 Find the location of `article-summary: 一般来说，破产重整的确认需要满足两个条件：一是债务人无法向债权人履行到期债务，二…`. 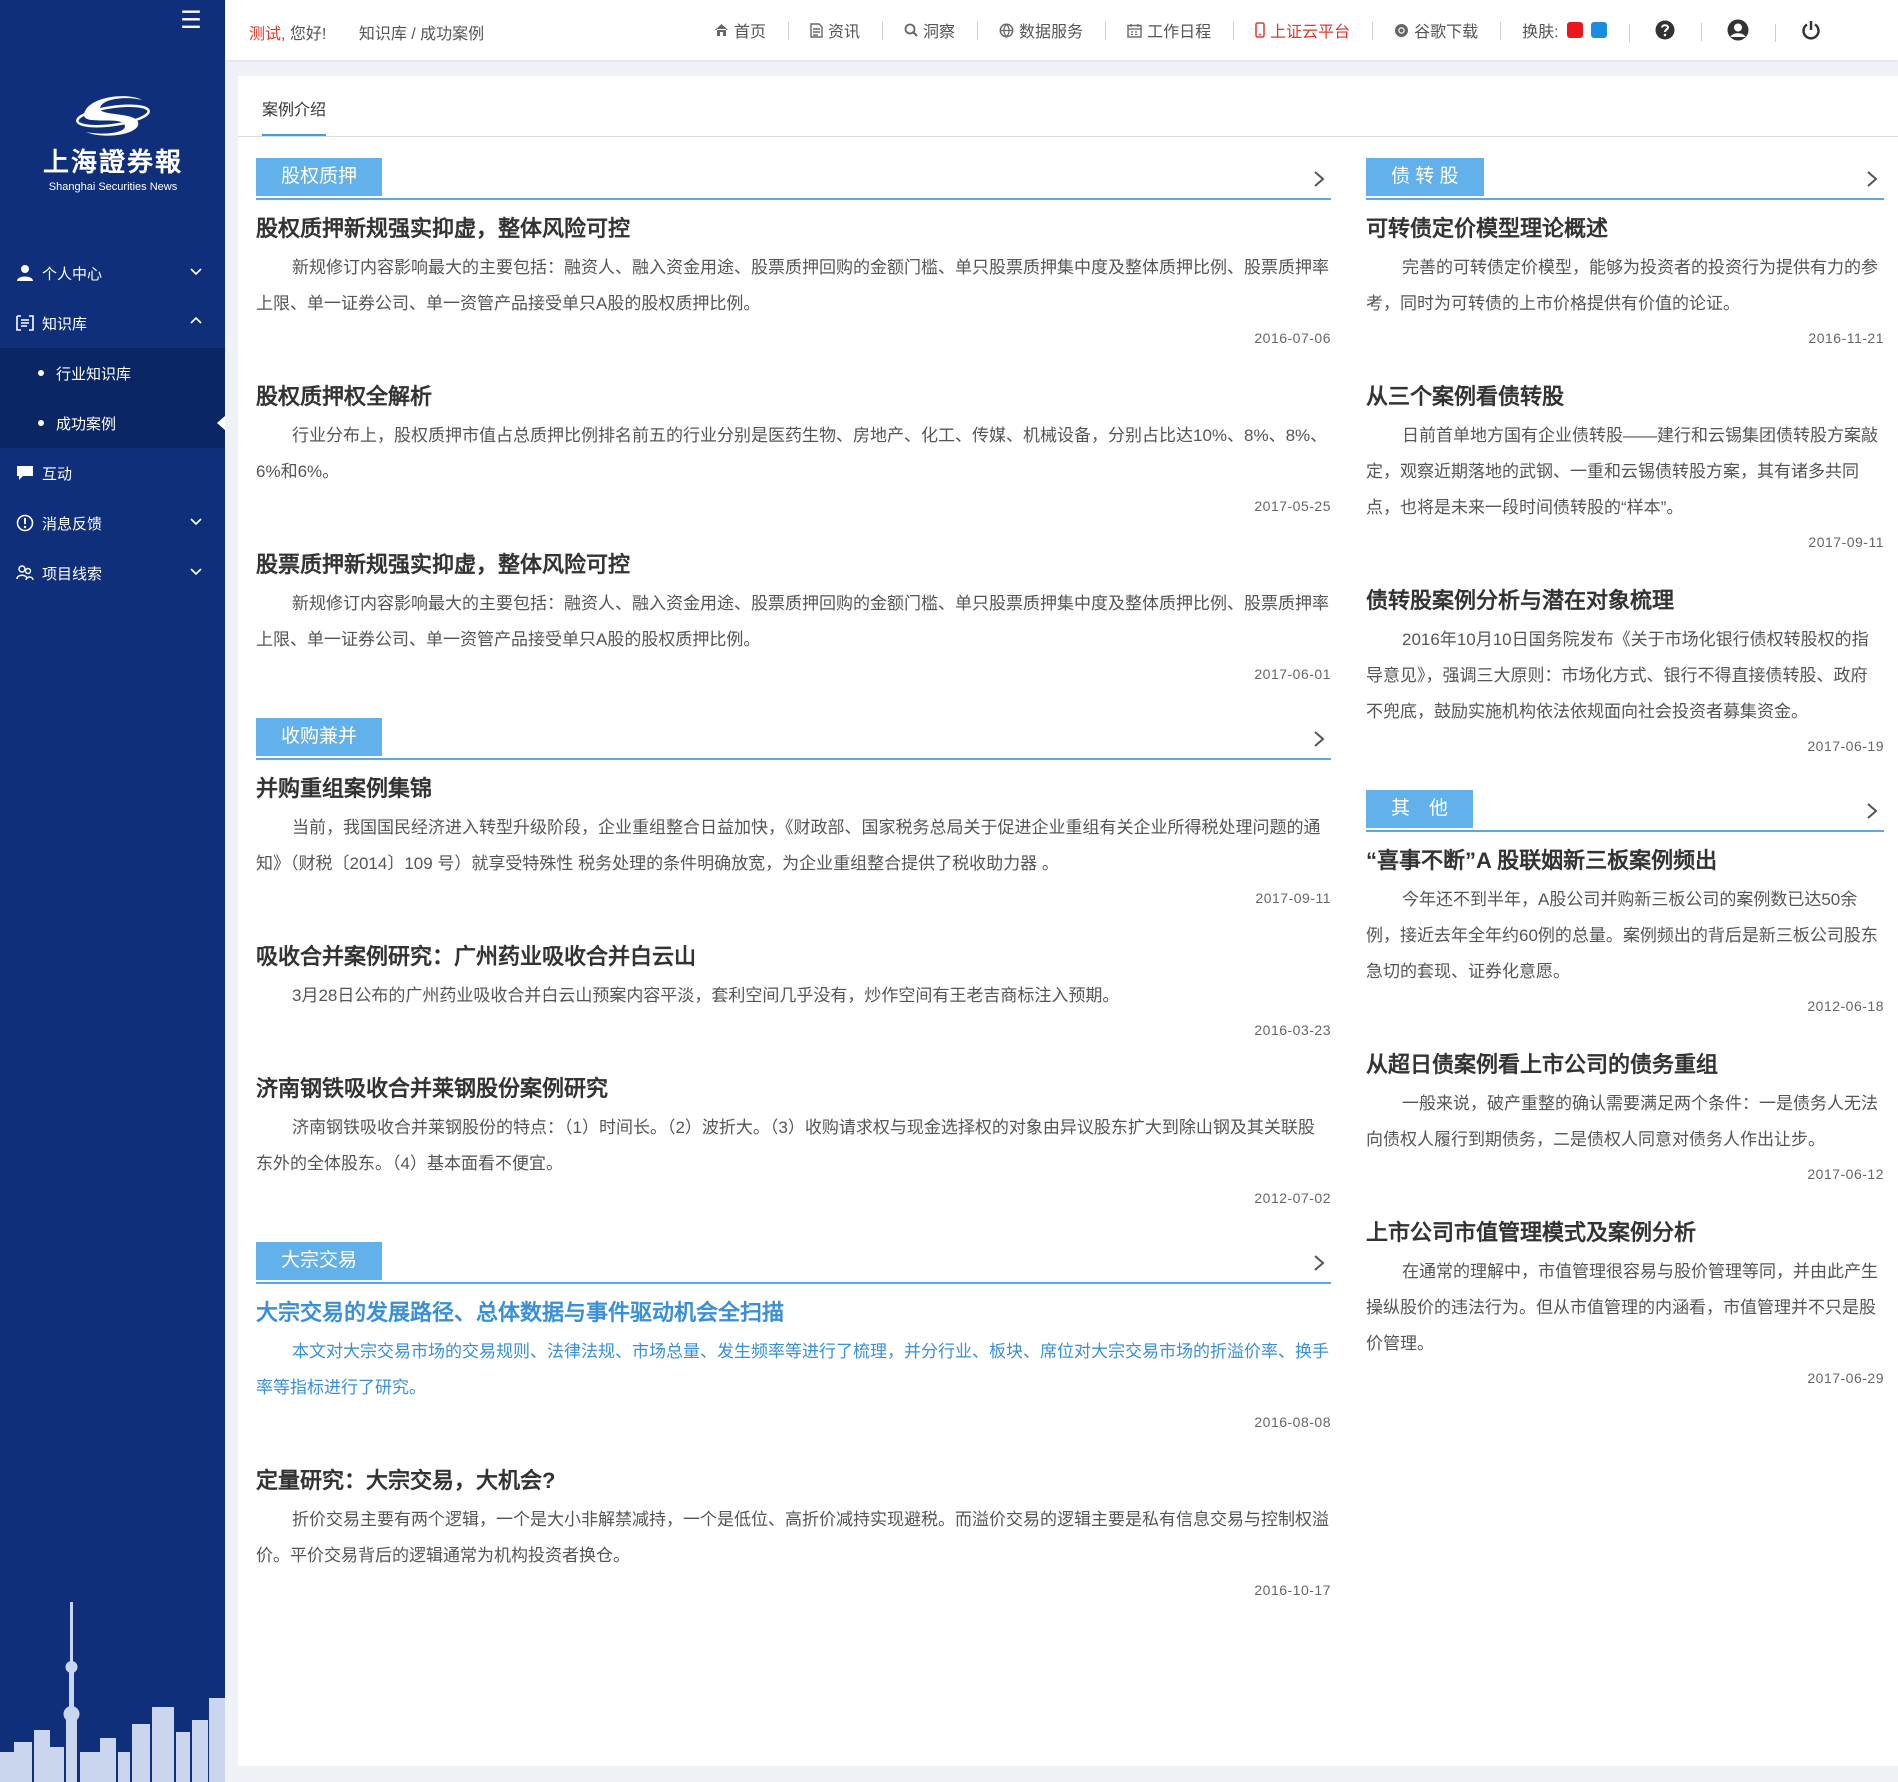

article-summary: 一般来说，破产重整的确认需要满足两个条件：一是债务人无法向债权人履行到期债务，二… is located at coordinates (1622, 1121).